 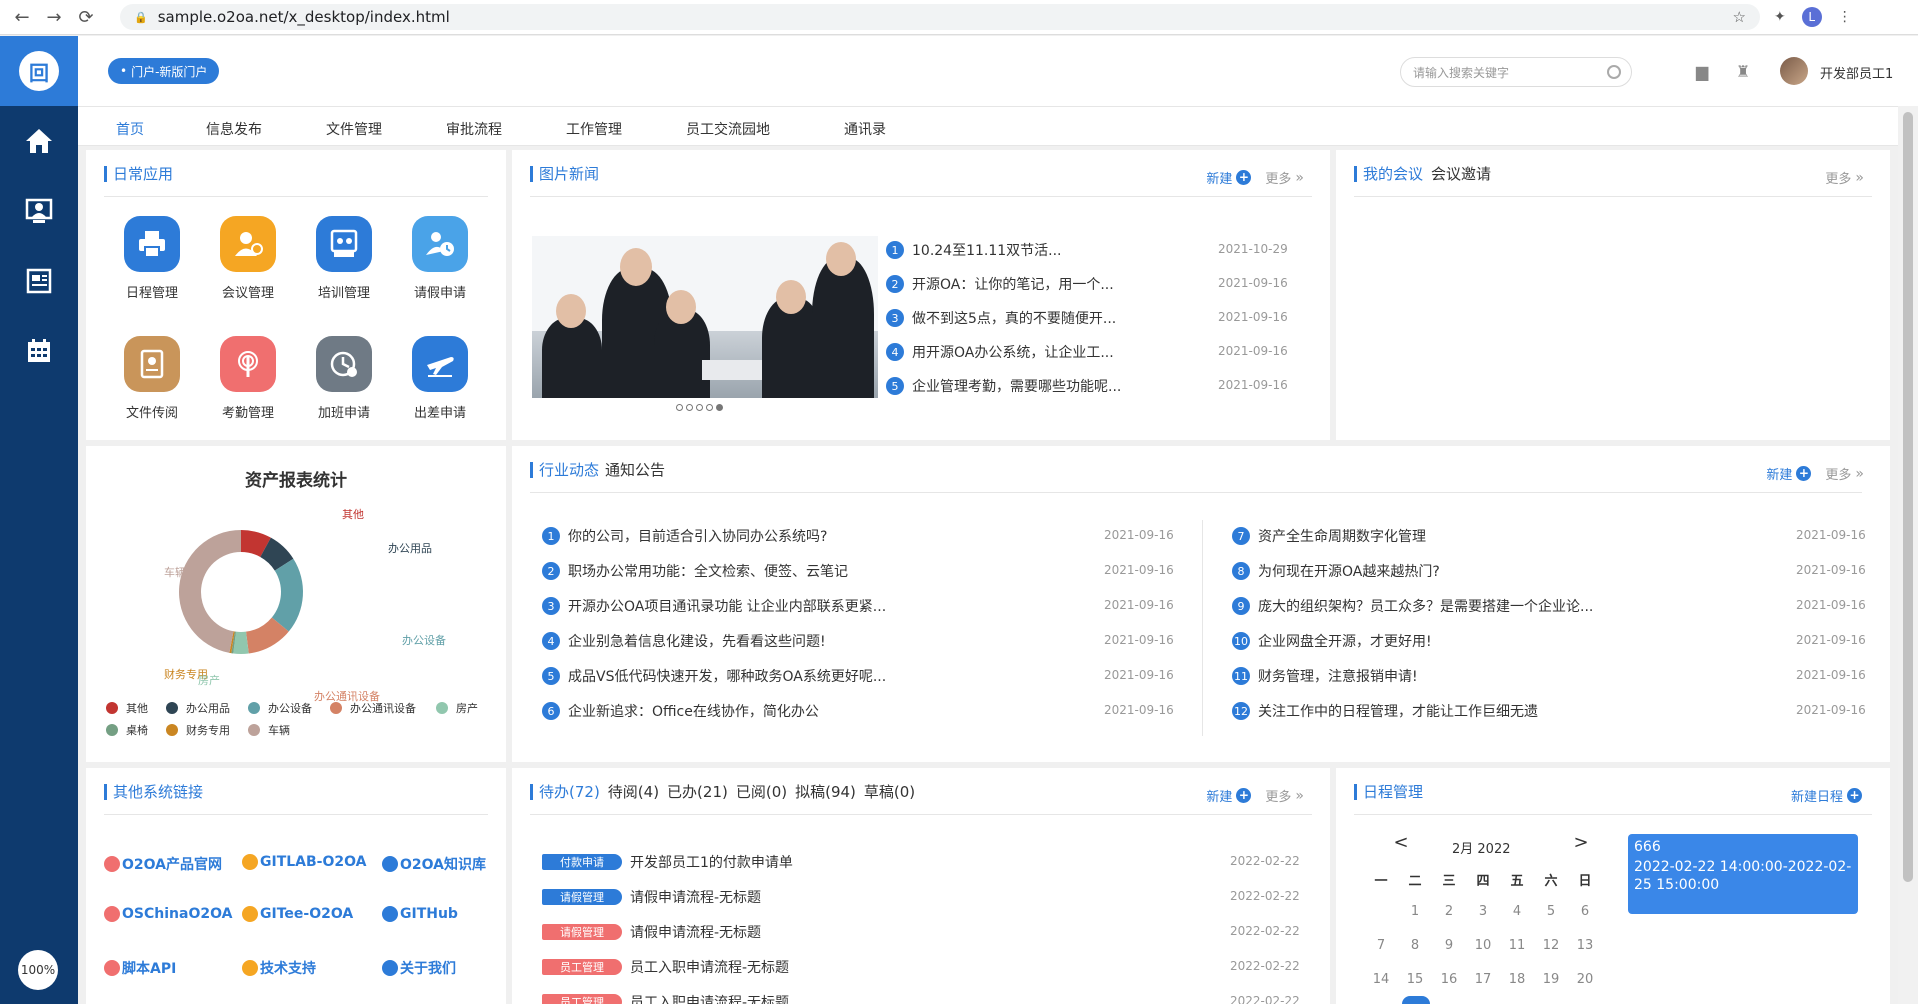 I want to click on menu-item-work: 工作管理, so click(x=594, y=129).